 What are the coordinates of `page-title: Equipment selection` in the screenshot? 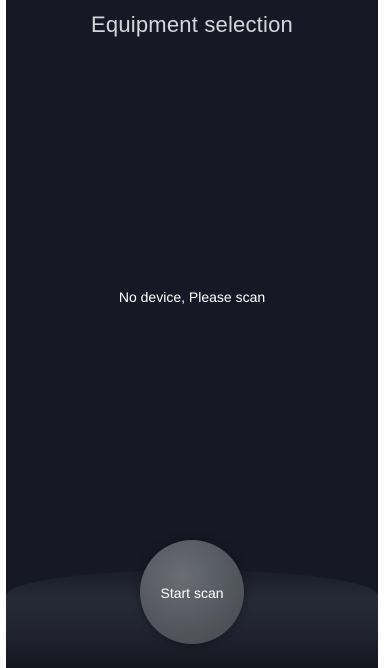 It's located at (192, 24).